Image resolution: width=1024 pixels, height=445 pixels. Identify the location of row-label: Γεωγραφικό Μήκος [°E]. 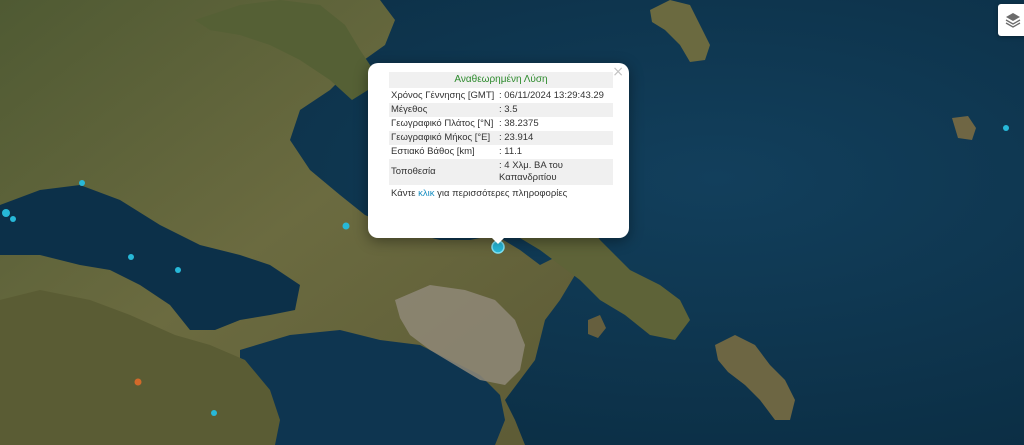
(443, 138).